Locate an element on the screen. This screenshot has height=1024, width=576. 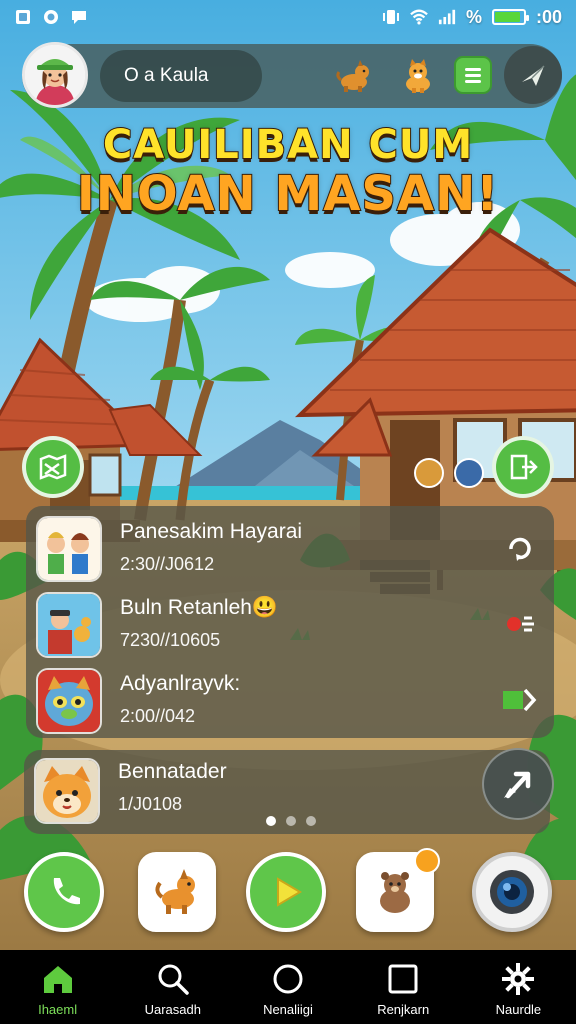
refresh-icon is located at coordinates (520, 549).